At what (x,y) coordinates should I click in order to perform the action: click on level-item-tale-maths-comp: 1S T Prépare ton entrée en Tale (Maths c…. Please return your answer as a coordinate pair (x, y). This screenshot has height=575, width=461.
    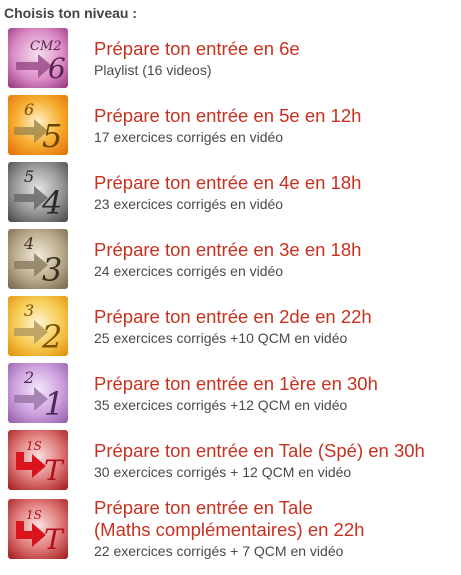
    Looking at the image, I should click on (233, 532).